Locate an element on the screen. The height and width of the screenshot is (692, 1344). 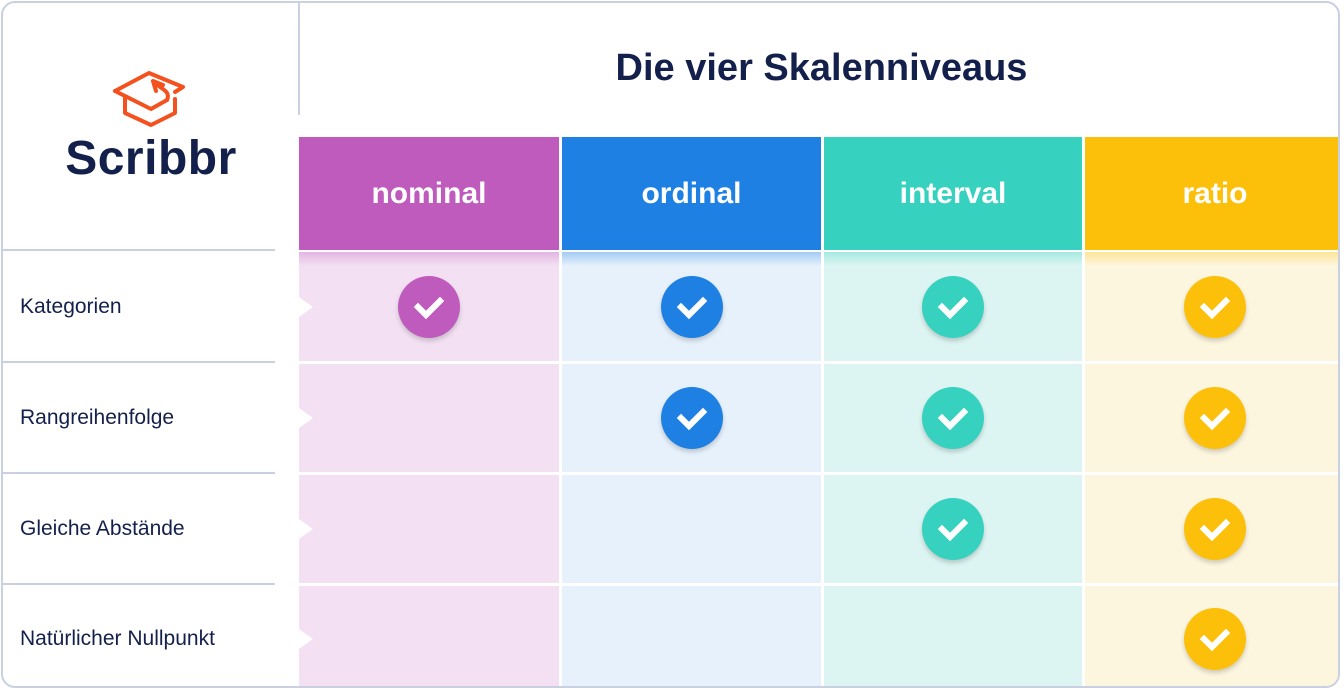
column-header-ordinal: ordinal is located at coordinates (691, 193).